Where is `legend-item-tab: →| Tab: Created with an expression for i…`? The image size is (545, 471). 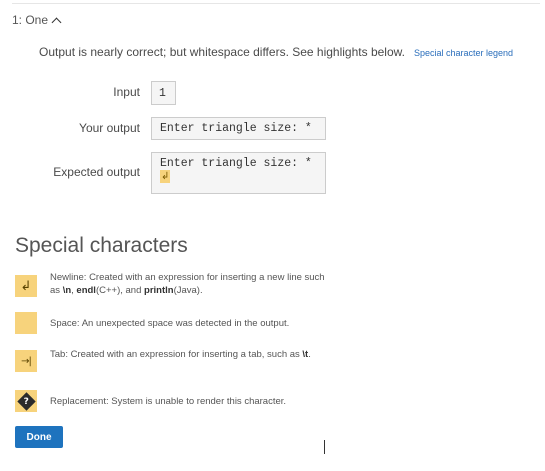 legend-item-tab: →| Tab: Created with an expression for i… is located at coordinates (175, 363).